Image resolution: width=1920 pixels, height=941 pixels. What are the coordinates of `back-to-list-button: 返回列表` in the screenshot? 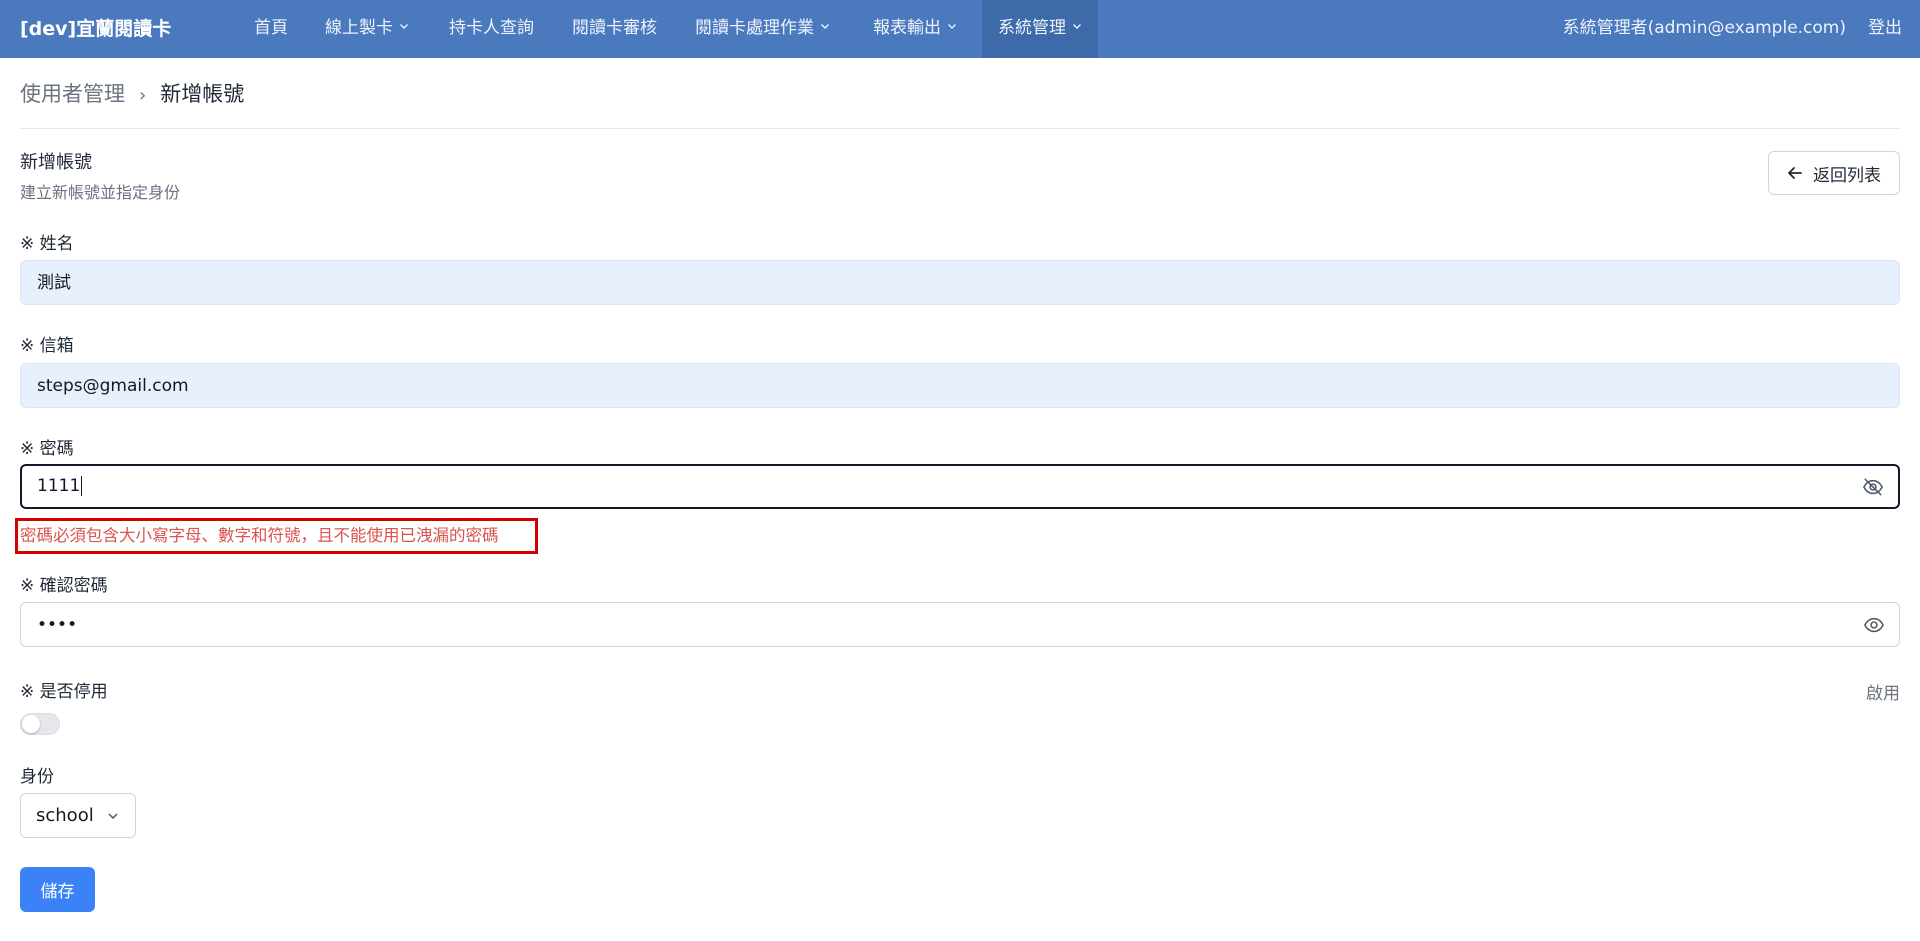 It's located at (1834, 173).